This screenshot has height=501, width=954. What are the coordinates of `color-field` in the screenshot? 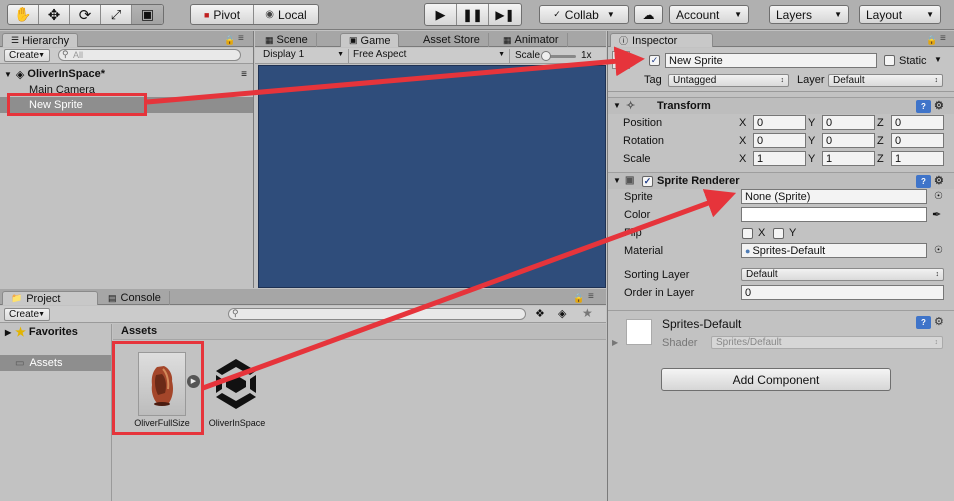 It's located at (834, 214).